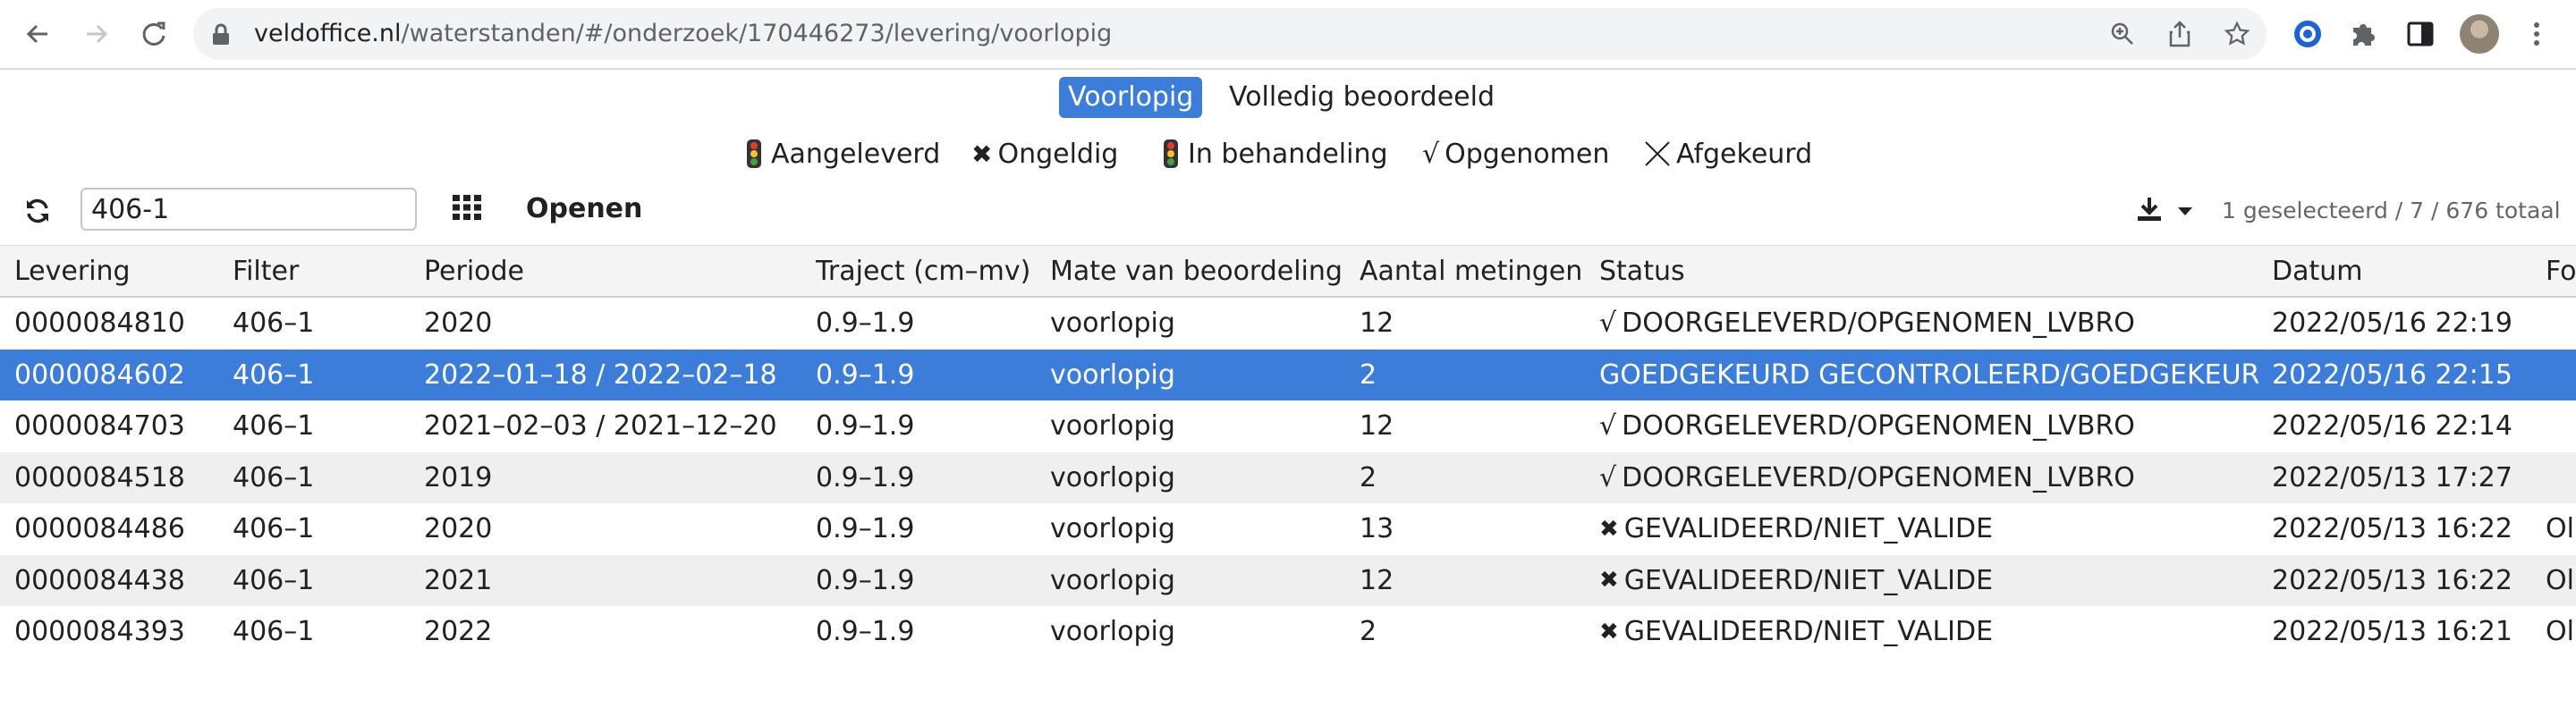 The width and height of the screenshot is (2576, 708). What do you see at coordinates (96, 34) in the screenshot?
I see `forward-icon` at bounding box center [96, 34].